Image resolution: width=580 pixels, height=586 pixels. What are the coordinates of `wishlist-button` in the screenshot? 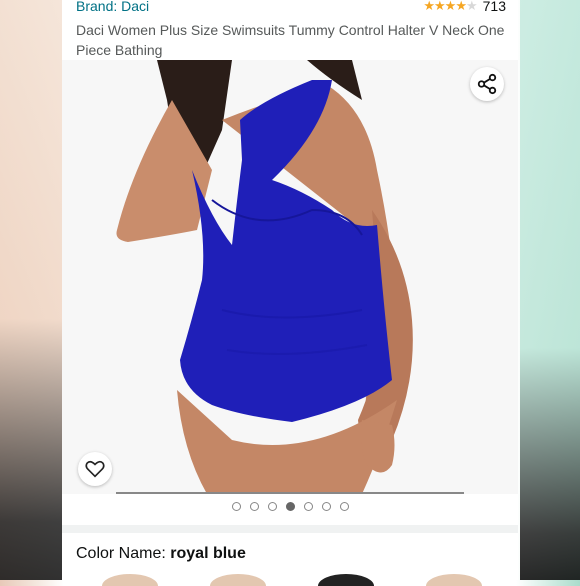 It's located at (95, 469).